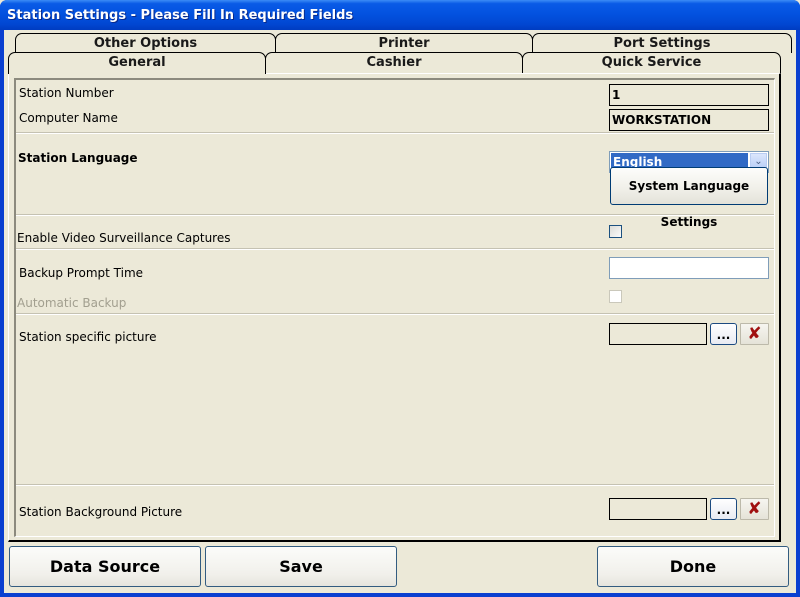  Describe the element at coordinates (78, 158) in the screenshot. I see `station-language-label: Station Language` at that location.